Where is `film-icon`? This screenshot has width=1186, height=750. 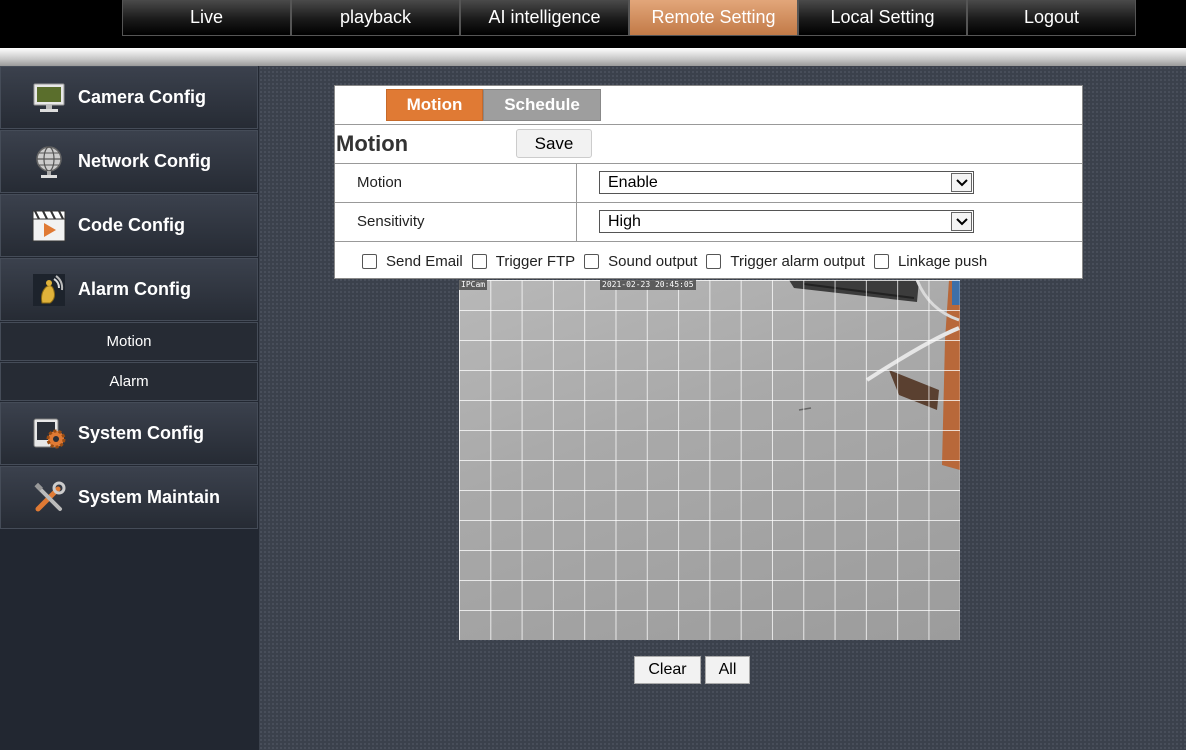
film-icon is located at coordinates (49, 226).